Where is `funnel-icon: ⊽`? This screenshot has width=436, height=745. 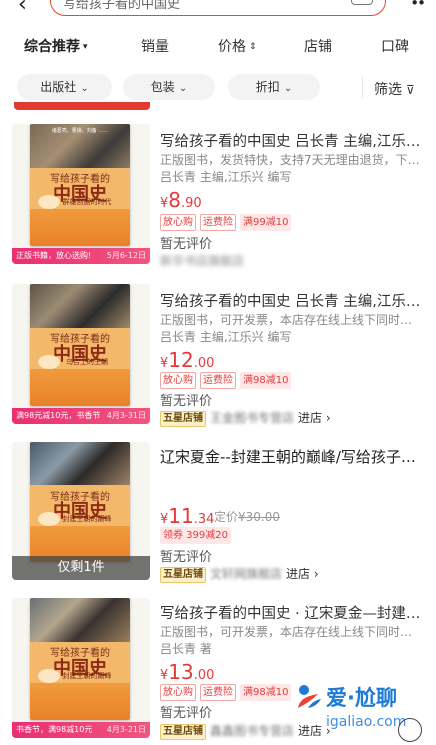 funnel-icon: ⊽ is located at coordinates (410, 90).